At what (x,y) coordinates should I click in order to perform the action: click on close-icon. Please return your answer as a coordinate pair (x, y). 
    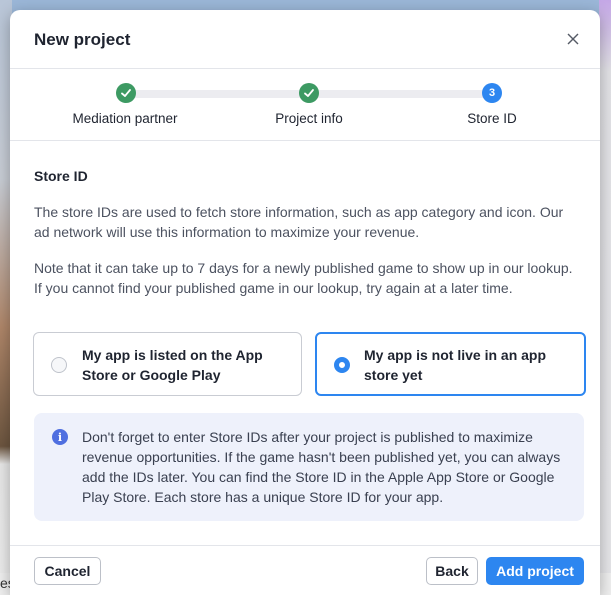
    Looking at the image, I should click on (573, 39).